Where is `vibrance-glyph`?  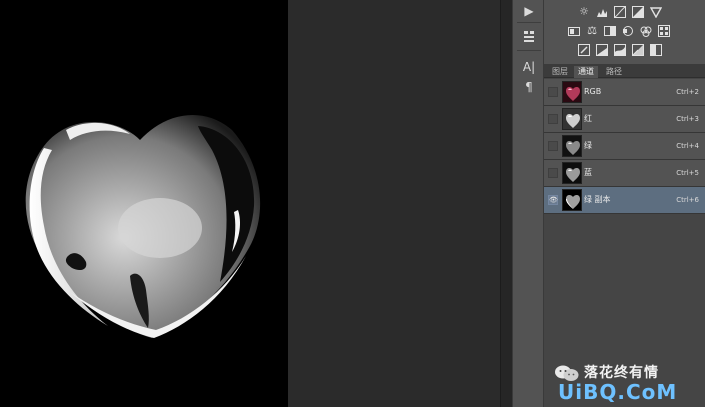
vibrance-glyph is located at coordinates (656, 13).